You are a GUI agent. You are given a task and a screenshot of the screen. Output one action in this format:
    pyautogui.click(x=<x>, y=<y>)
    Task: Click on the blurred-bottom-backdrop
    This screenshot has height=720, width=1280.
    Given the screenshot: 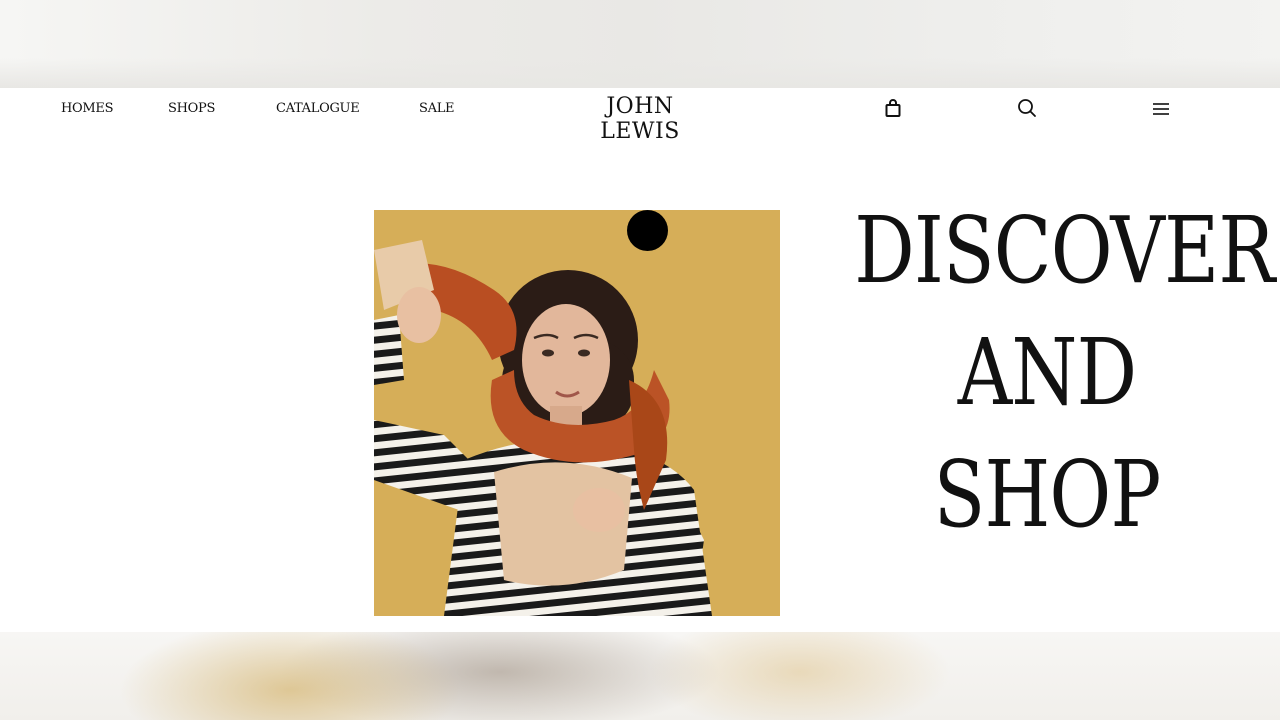 What is the action you would take?
    pyautogui.click(x=640, y=676)
    